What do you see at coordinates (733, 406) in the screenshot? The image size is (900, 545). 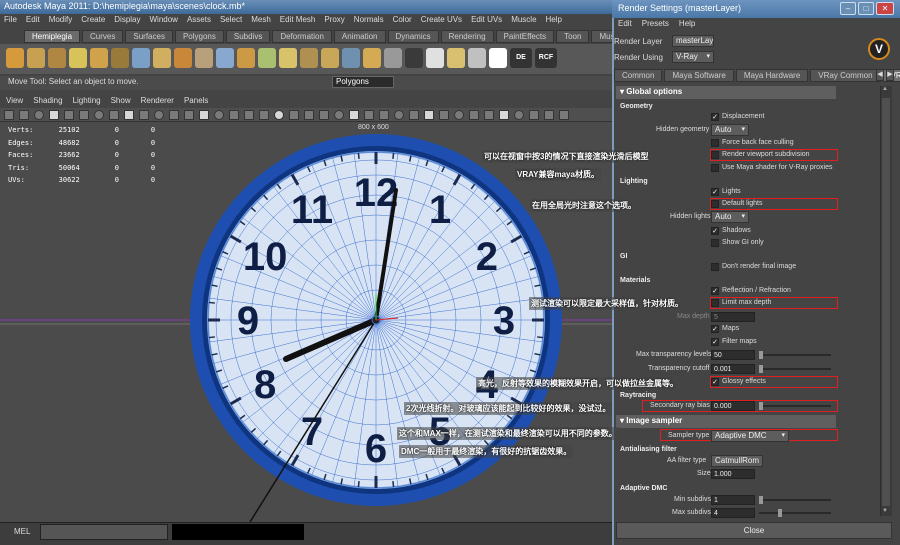 I see `secondary-bias-field: 0.000` at bounding box center [733, 406].